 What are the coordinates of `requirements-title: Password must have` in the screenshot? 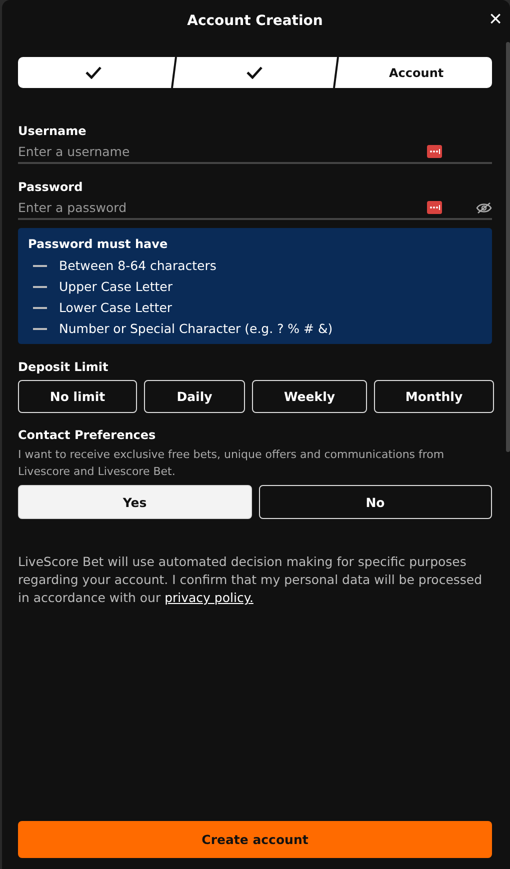 It's located at (98, 244).